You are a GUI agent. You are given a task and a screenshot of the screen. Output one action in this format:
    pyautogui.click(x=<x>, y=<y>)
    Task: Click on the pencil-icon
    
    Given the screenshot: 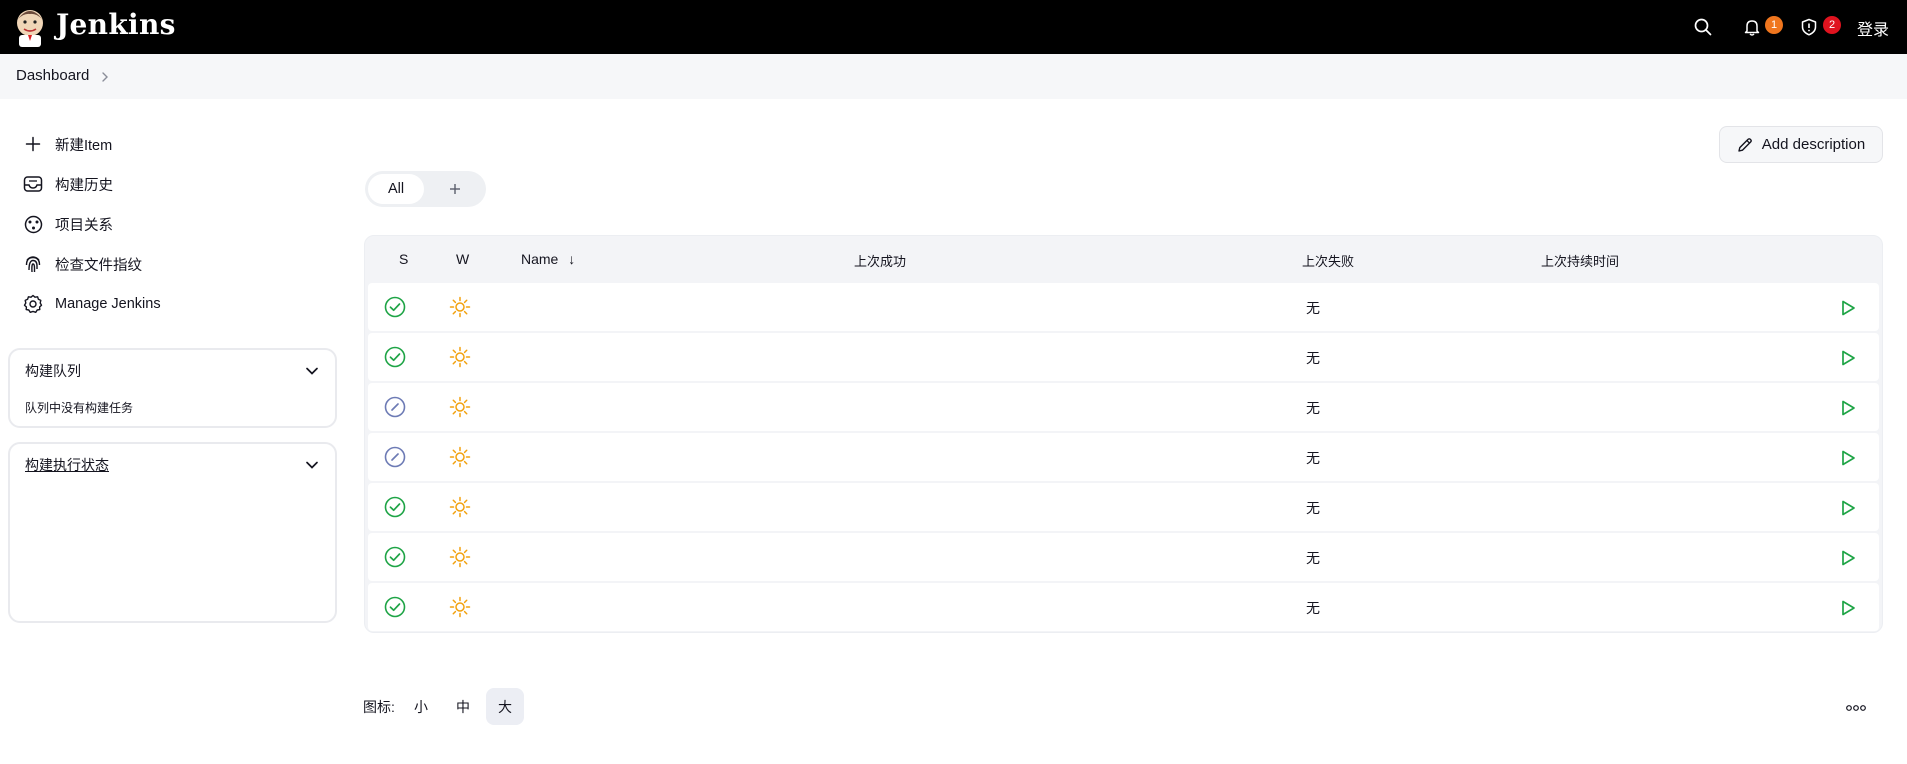 What is the action you would take?
    pyautogui.click(x=1745, y=145)
    